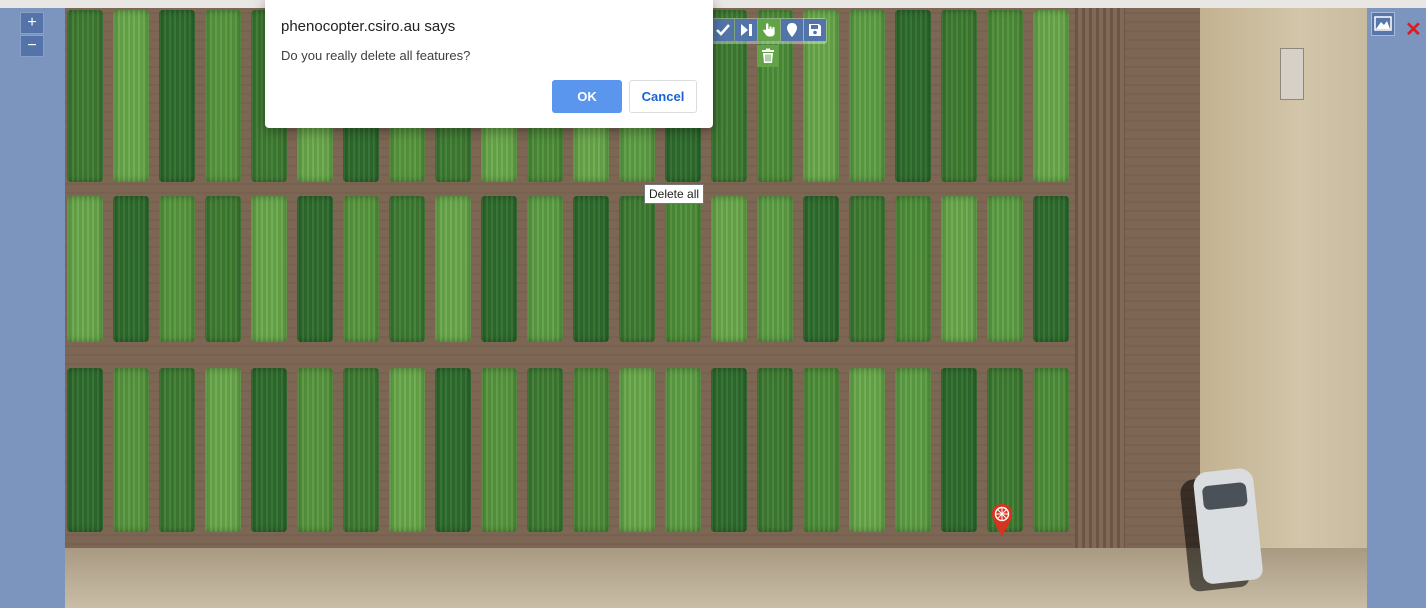 The width and height of the screenshot is (1426, 608). What do you see at coordinates (376, 55) in the screenshot?
I see `dialog-message: Do you really delete all features?` at bounding box center [376, 55].